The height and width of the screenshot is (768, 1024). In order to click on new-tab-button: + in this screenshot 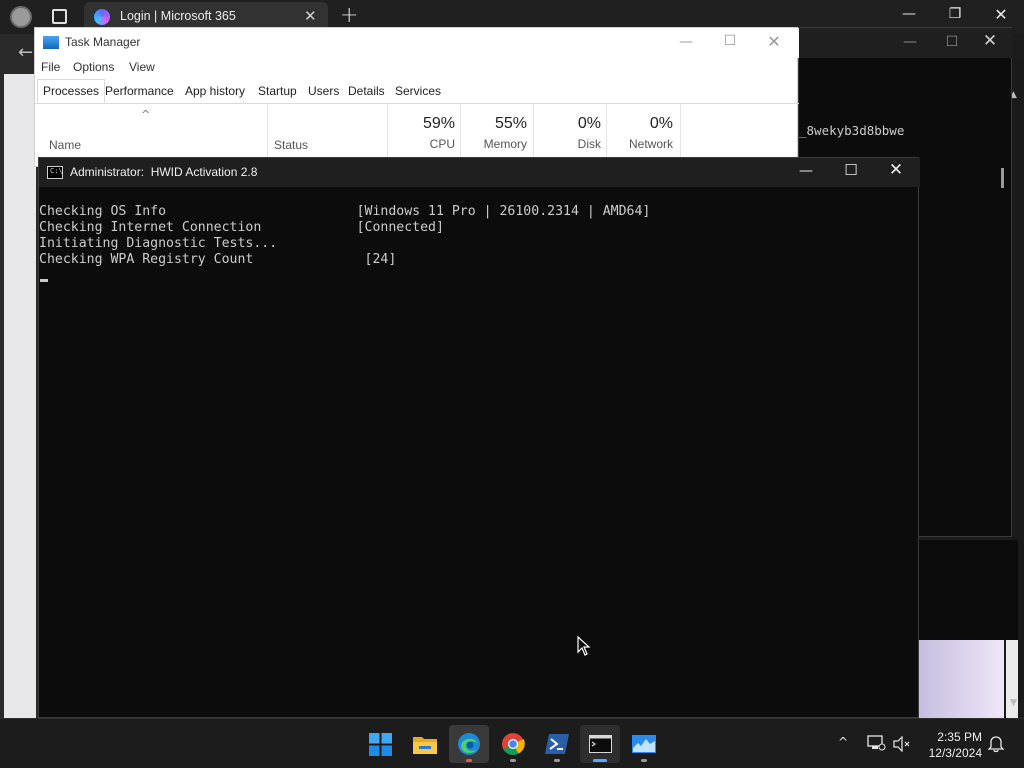, I will do `click(349, 15)`.